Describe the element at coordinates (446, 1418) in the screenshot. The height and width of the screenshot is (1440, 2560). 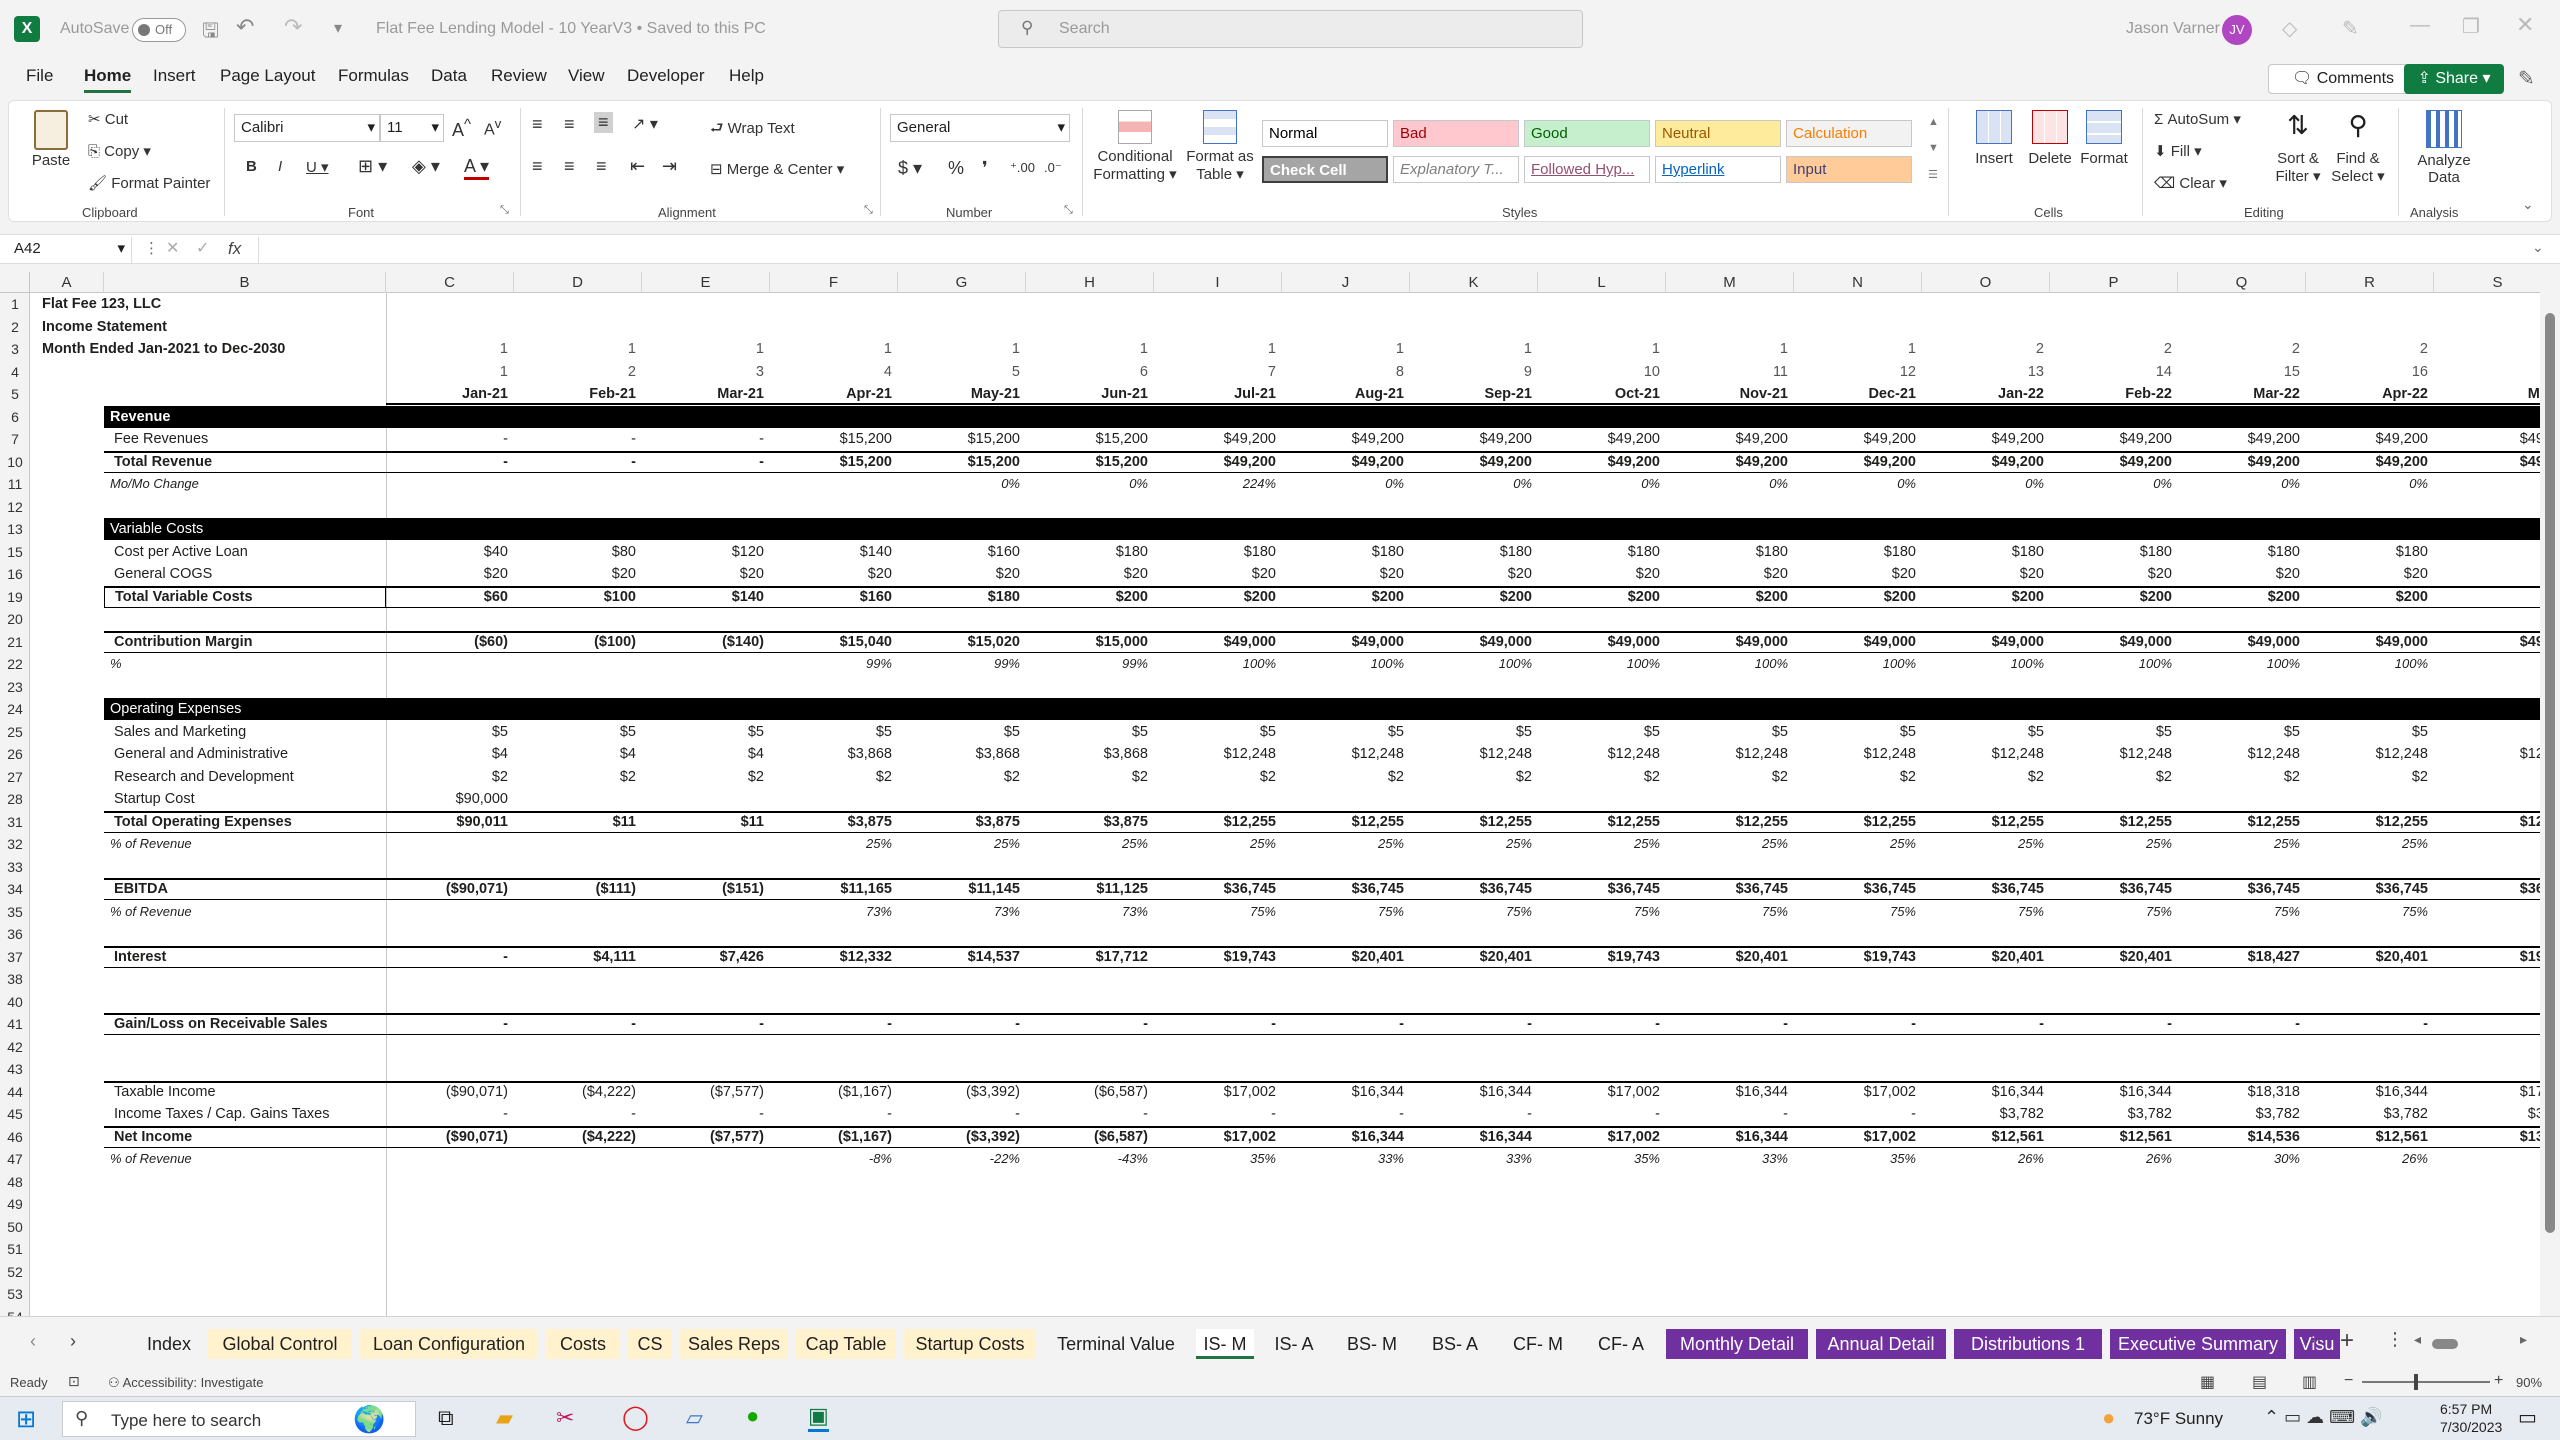
I see `task-view-icon: ⧉` at that location.